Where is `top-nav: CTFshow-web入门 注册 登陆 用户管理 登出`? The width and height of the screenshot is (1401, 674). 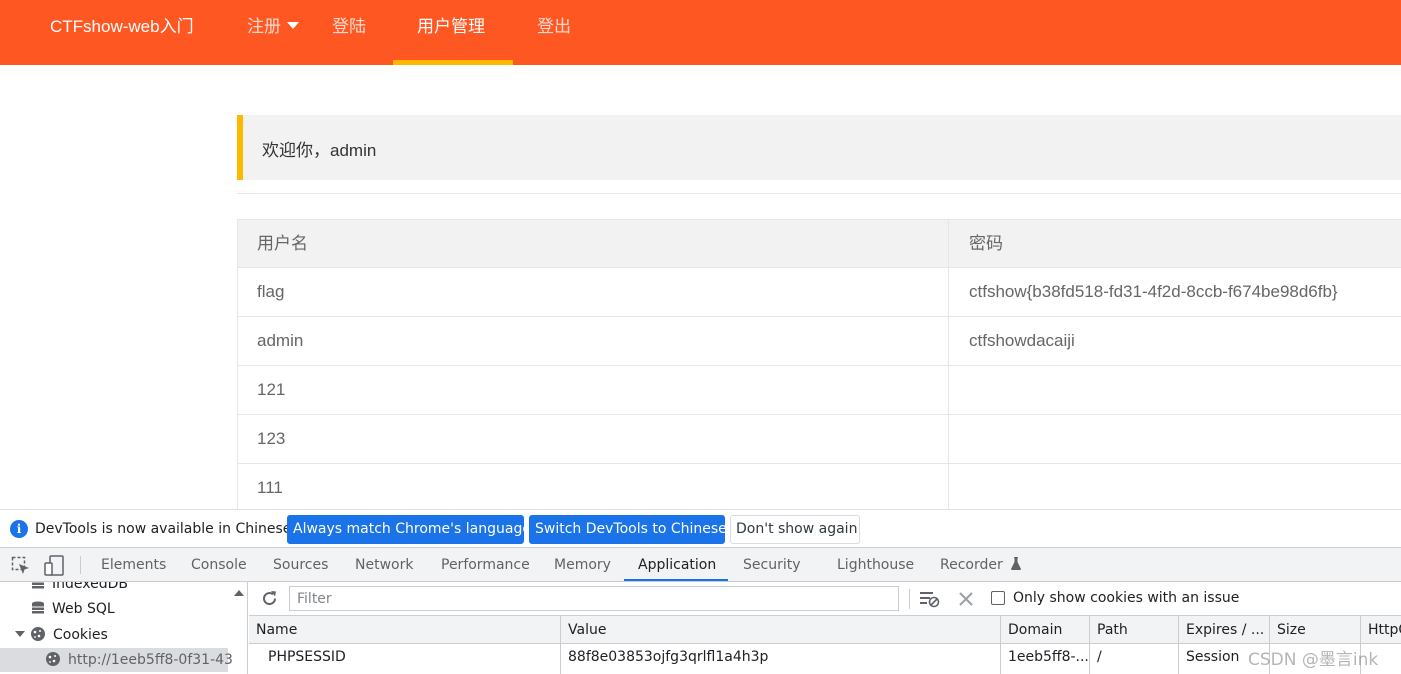
top-nav: CTFshow-web入门 注册 登陆 用户管理 登出 is located at coordinates (700, 32).